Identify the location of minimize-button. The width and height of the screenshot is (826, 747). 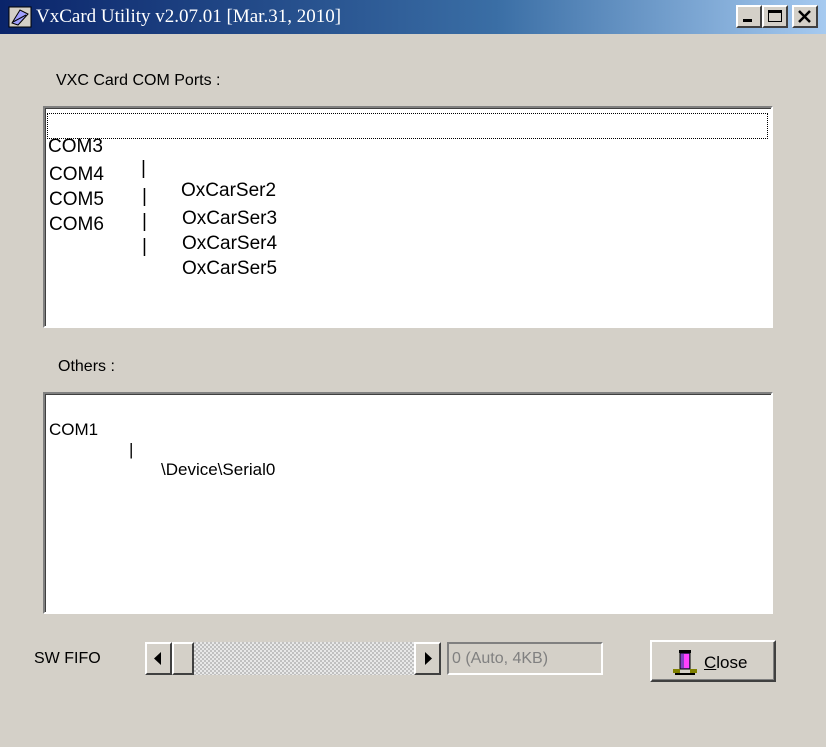
(749, 16).